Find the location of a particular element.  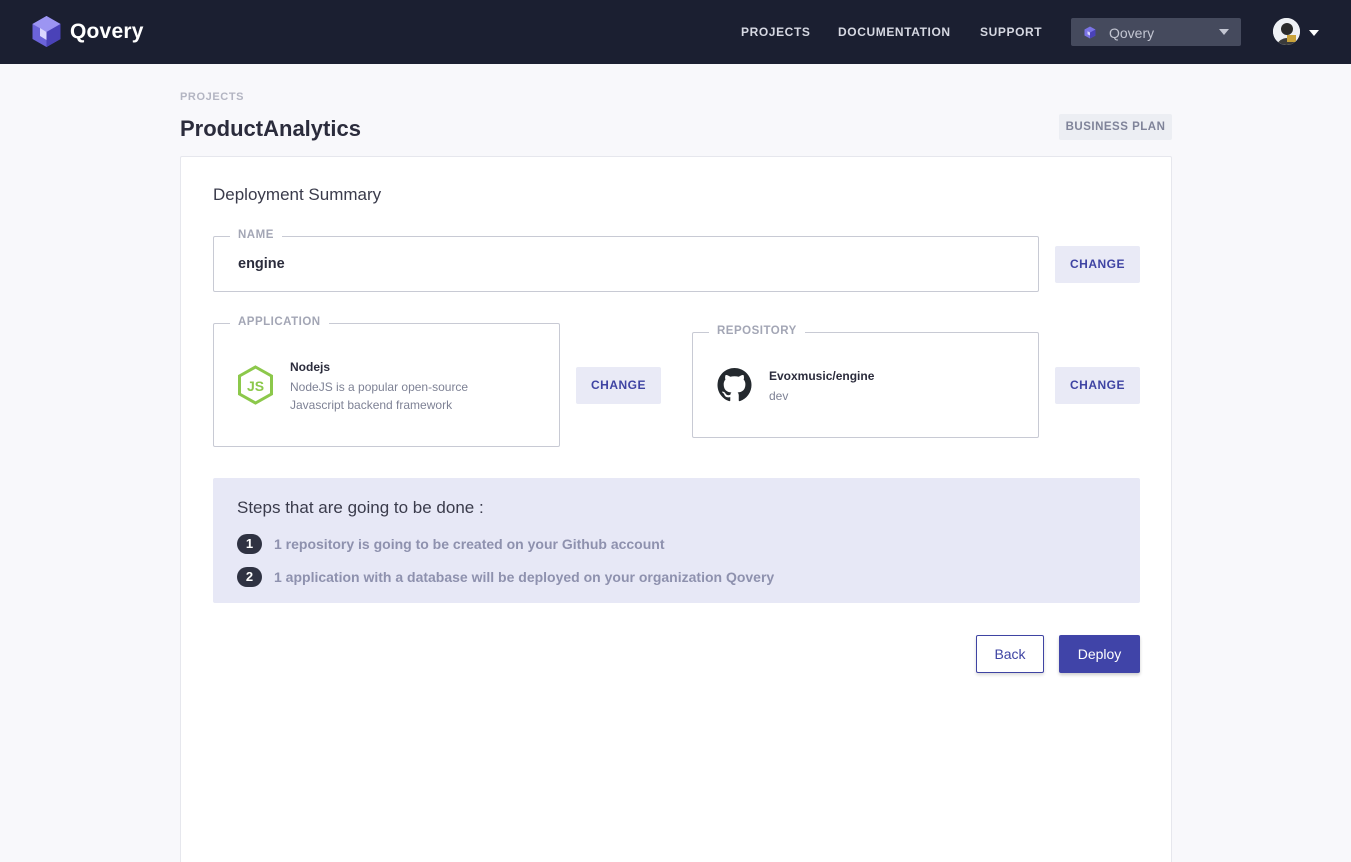

organization-name: Qovery is located at coordinates (1132, 33).